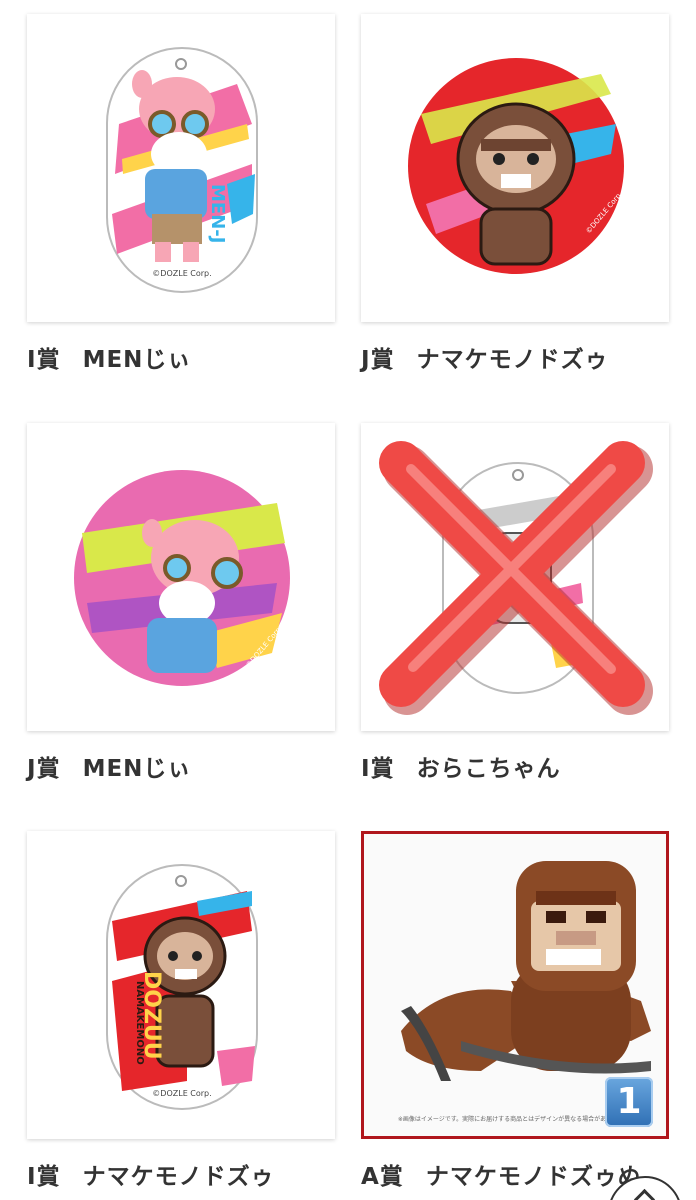 The height and width of the screenshot is (1200, 696). I want to click on number-one-badge-icon: 1, so click(629, 1102).